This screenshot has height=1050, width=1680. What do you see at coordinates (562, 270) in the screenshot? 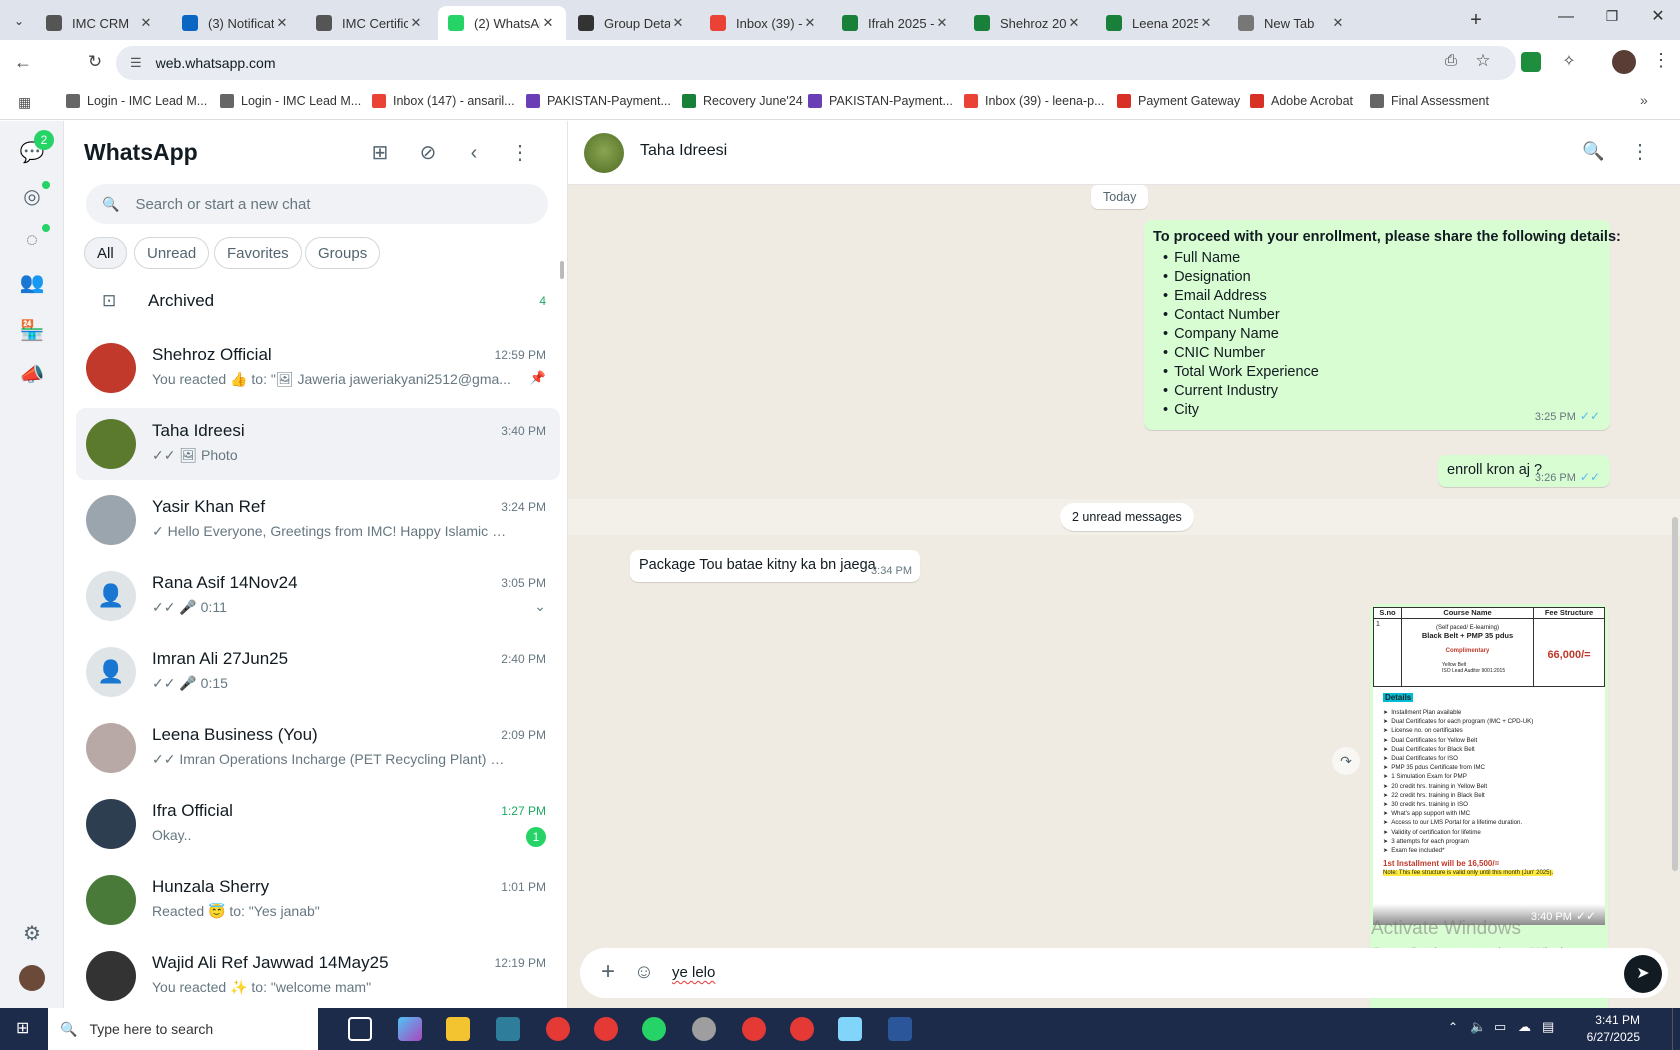
I see `chat-list-scrollbar` at bounding box center [562, 270].